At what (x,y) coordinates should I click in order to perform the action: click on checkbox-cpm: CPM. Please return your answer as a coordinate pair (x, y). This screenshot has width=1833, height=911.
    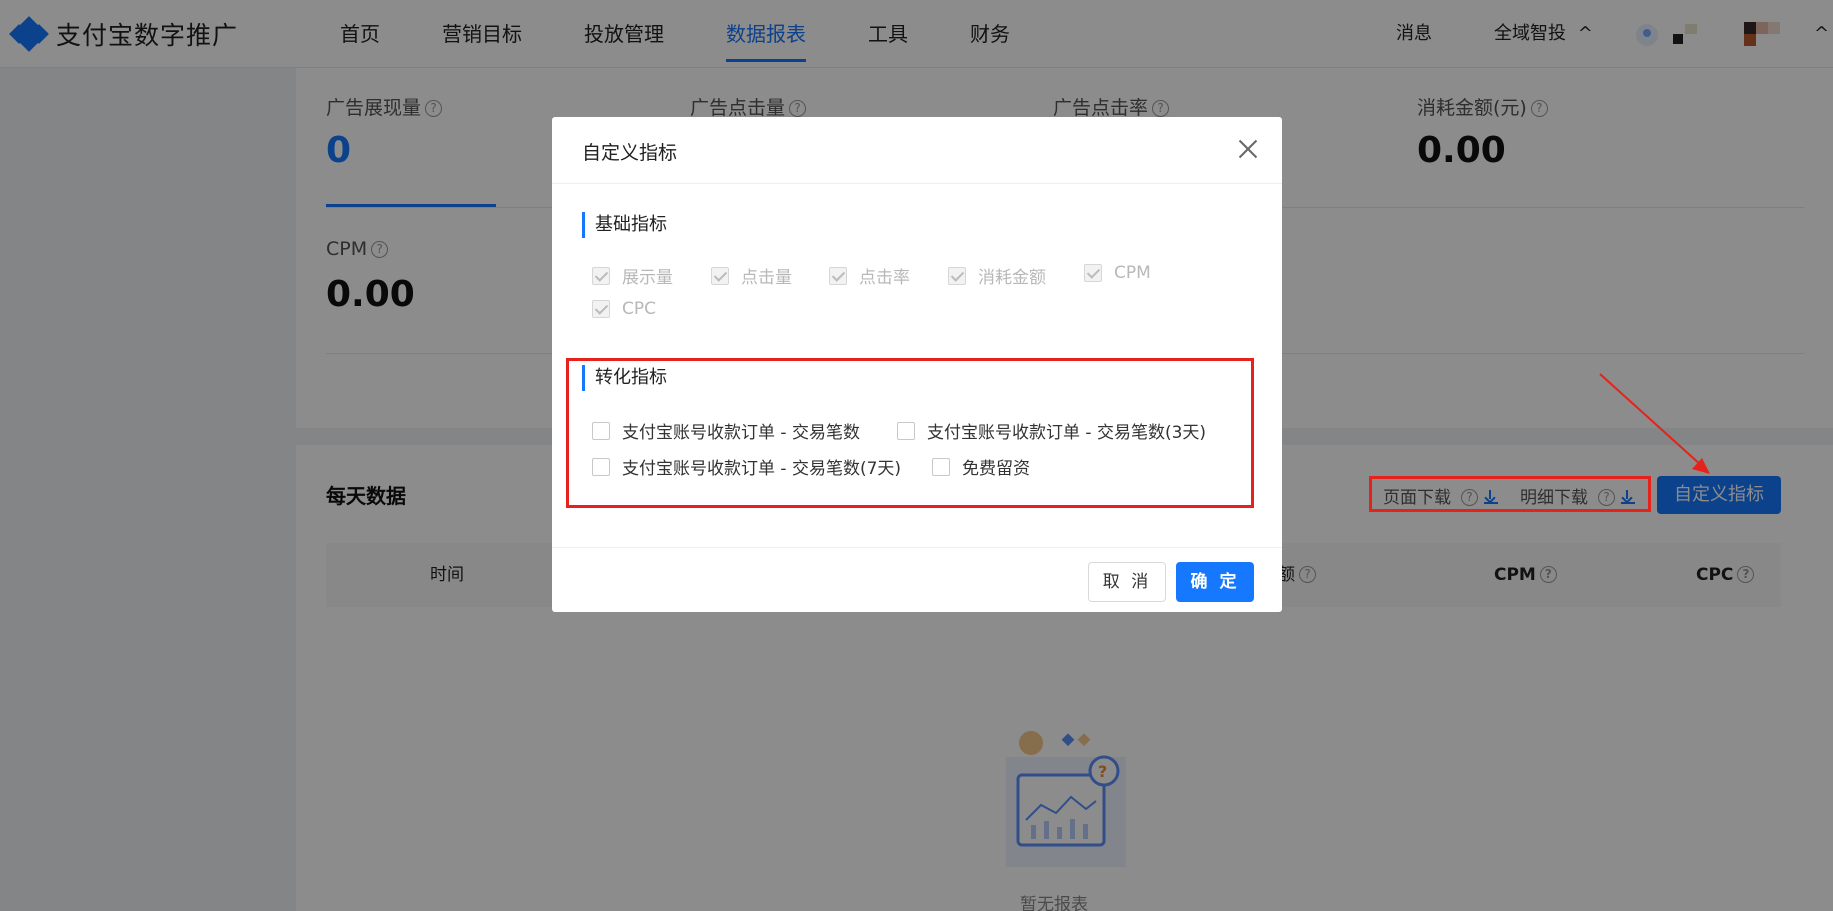
    Looking at the image, I should click on (1117, 273).